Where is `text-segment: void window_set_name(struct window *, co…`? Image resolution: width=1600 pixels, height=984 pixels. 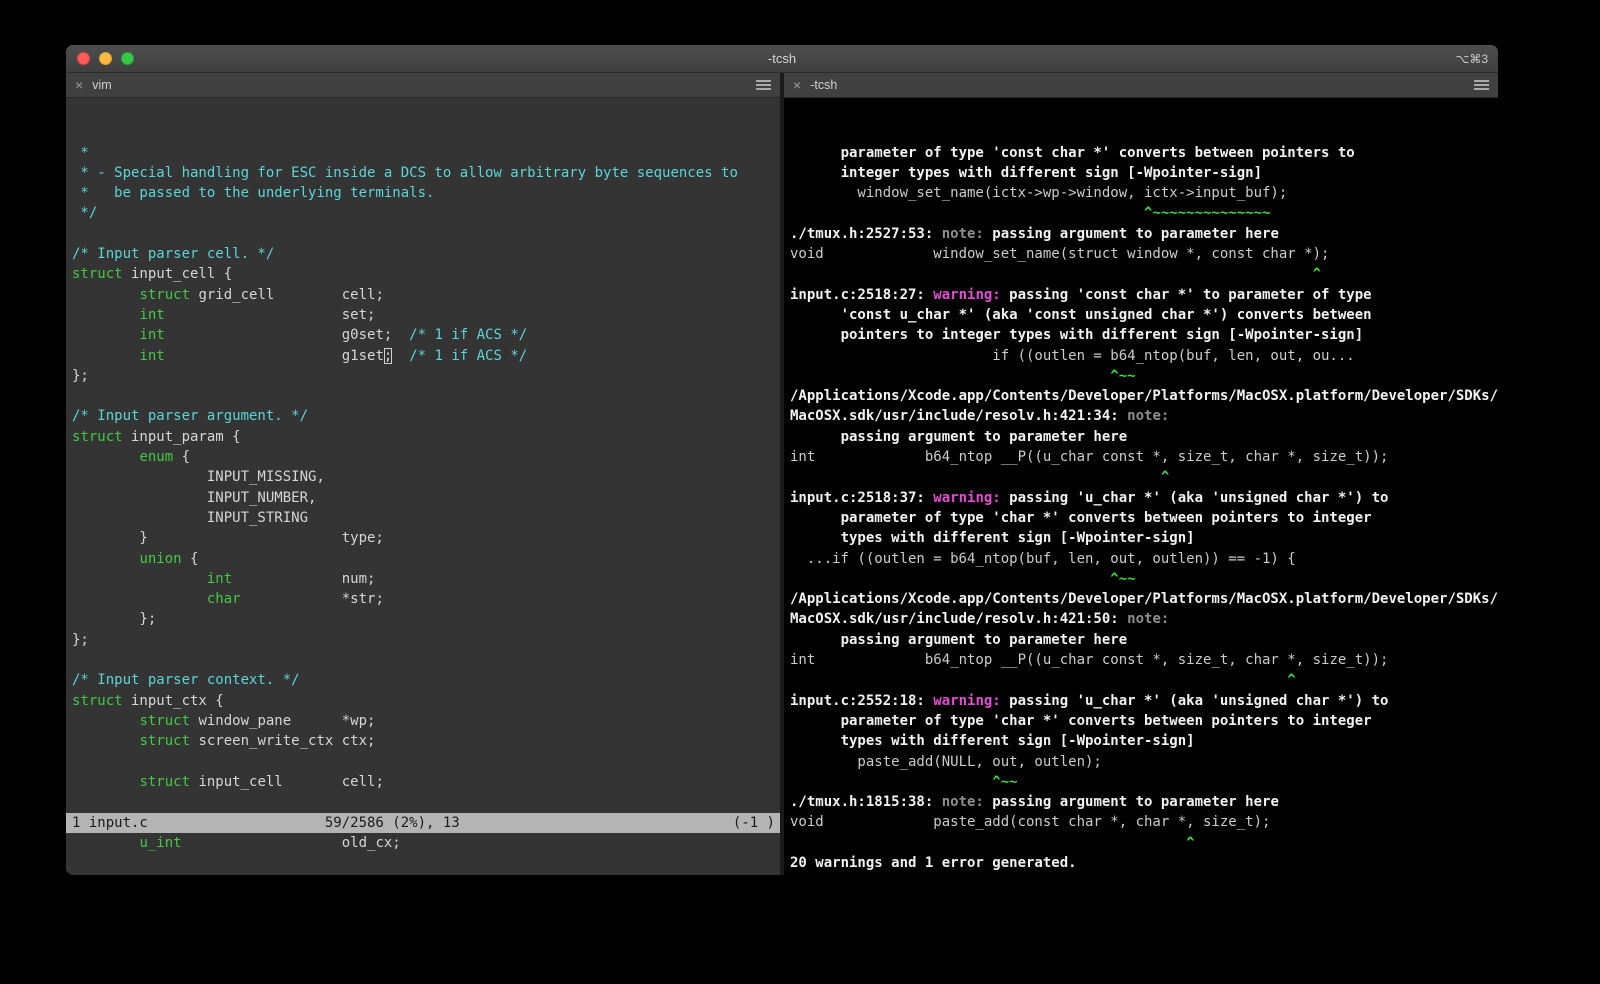 text-segment: void window_set_name(struct window *, co… is located at coordinates (1060, 254).